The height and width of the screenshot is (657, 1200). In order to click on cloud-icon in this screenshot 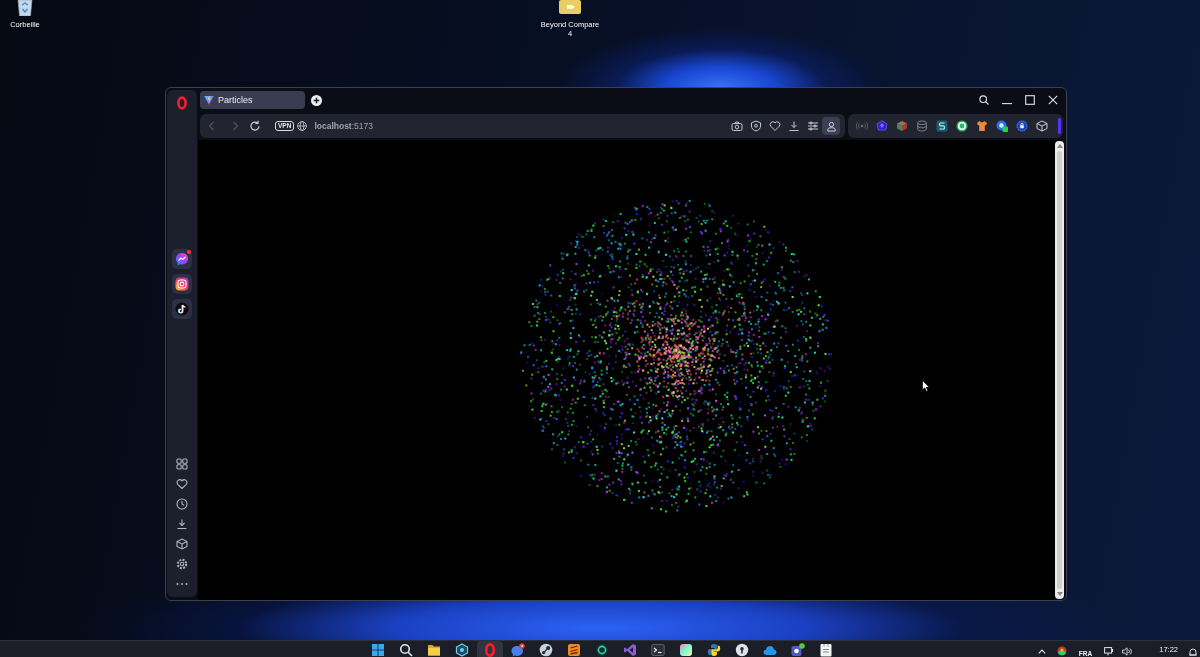, I will do `click(770, 650)`.